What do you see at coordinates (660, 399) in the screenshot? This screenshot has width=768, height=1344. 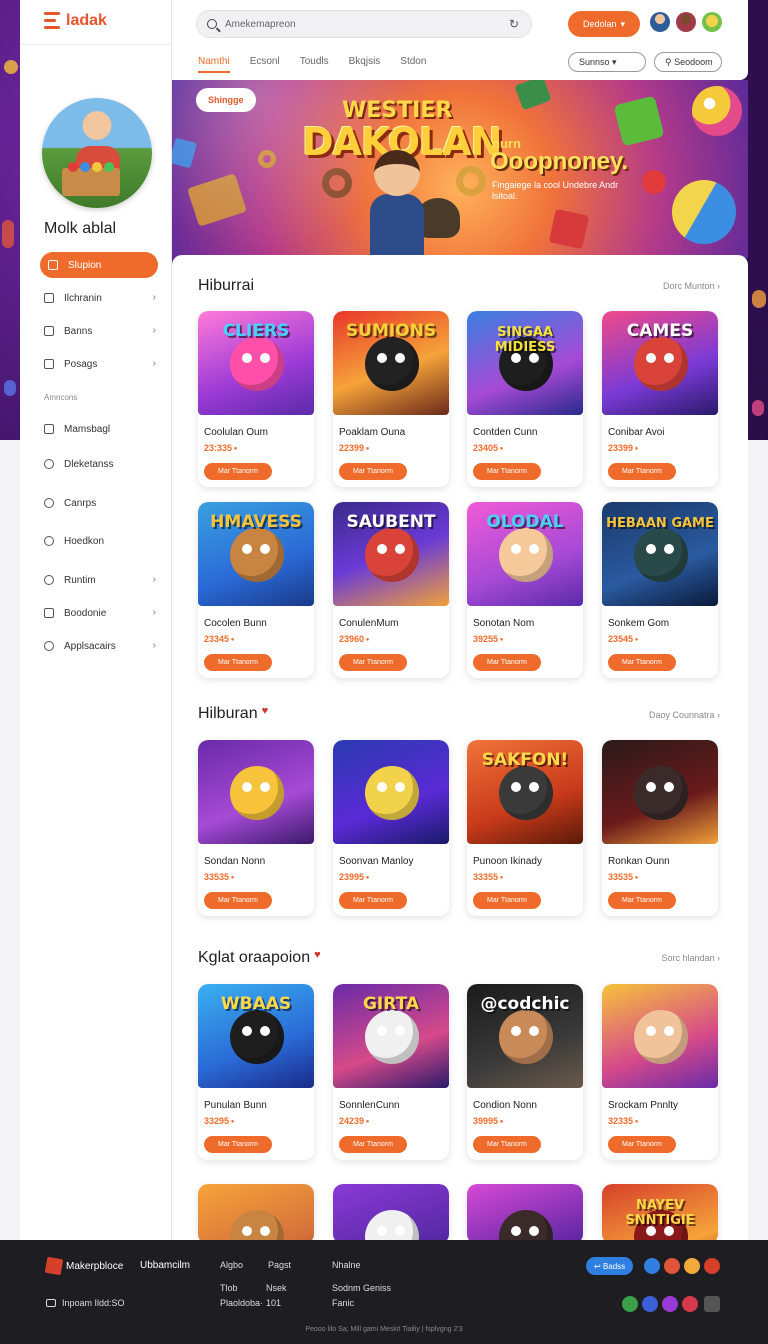 I see `game-card: CAMES Conibar Avoi 23399 Mar Ttanorm` at bounding box center [660, 399].